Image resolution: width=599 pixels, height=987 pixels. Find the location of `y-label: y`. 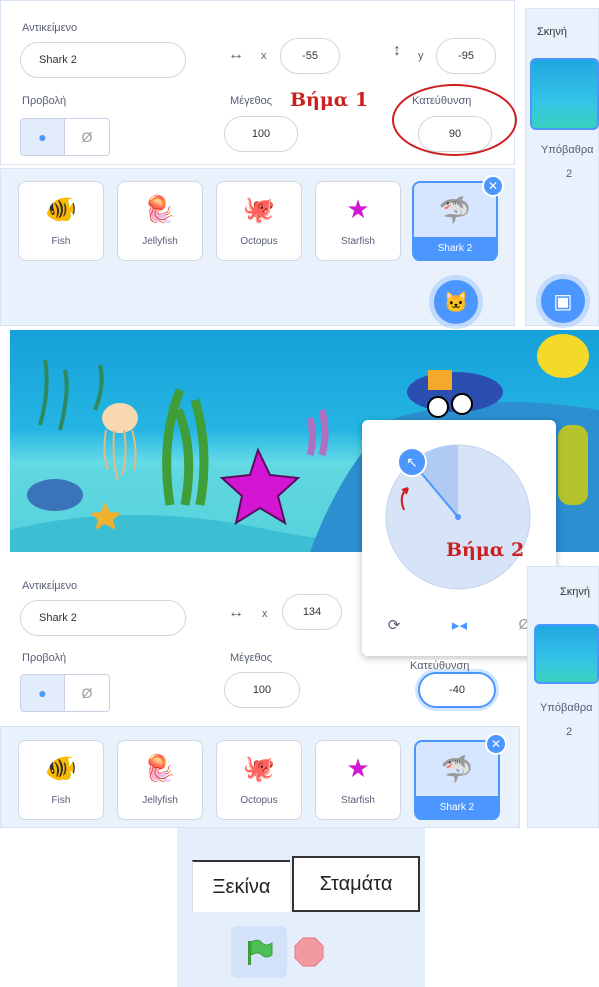

y-label: y is located at coordinates (421, 56).